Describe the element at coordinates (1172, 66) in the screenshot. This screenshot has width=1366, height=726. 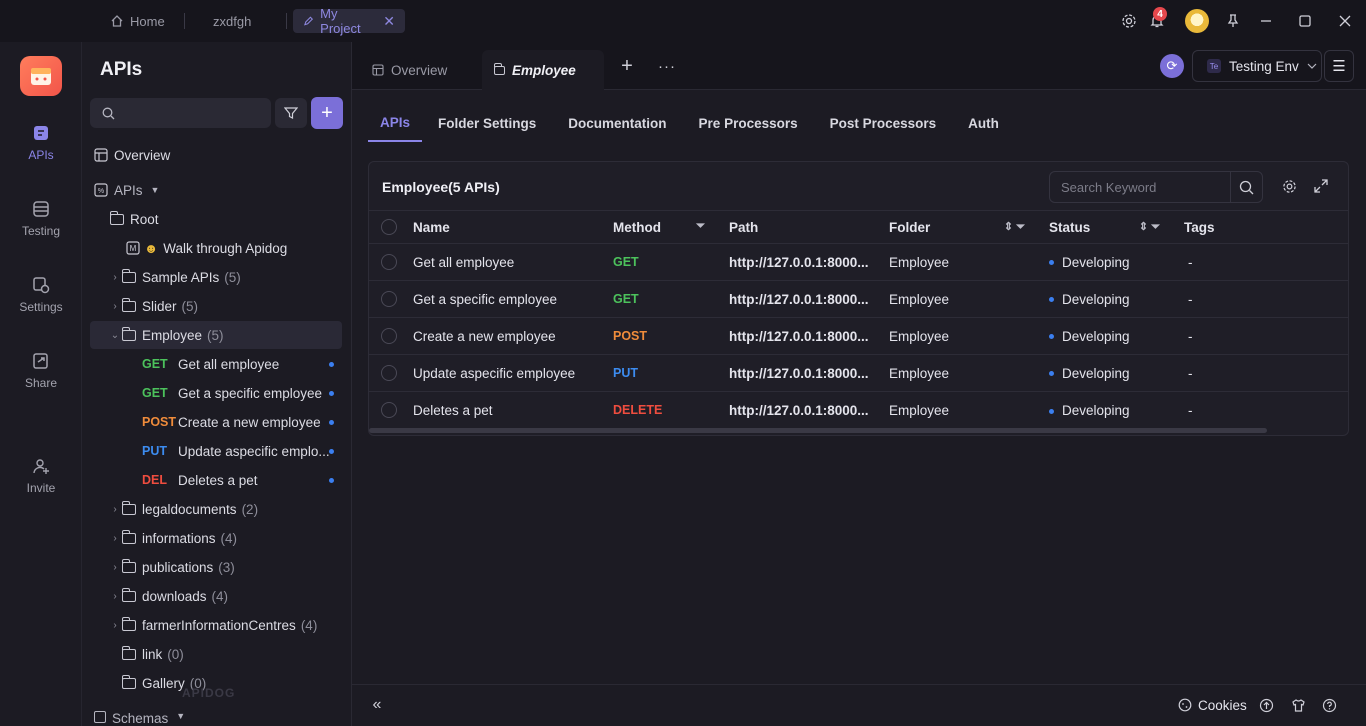
I see `sync-icon: ⟳` at that location.